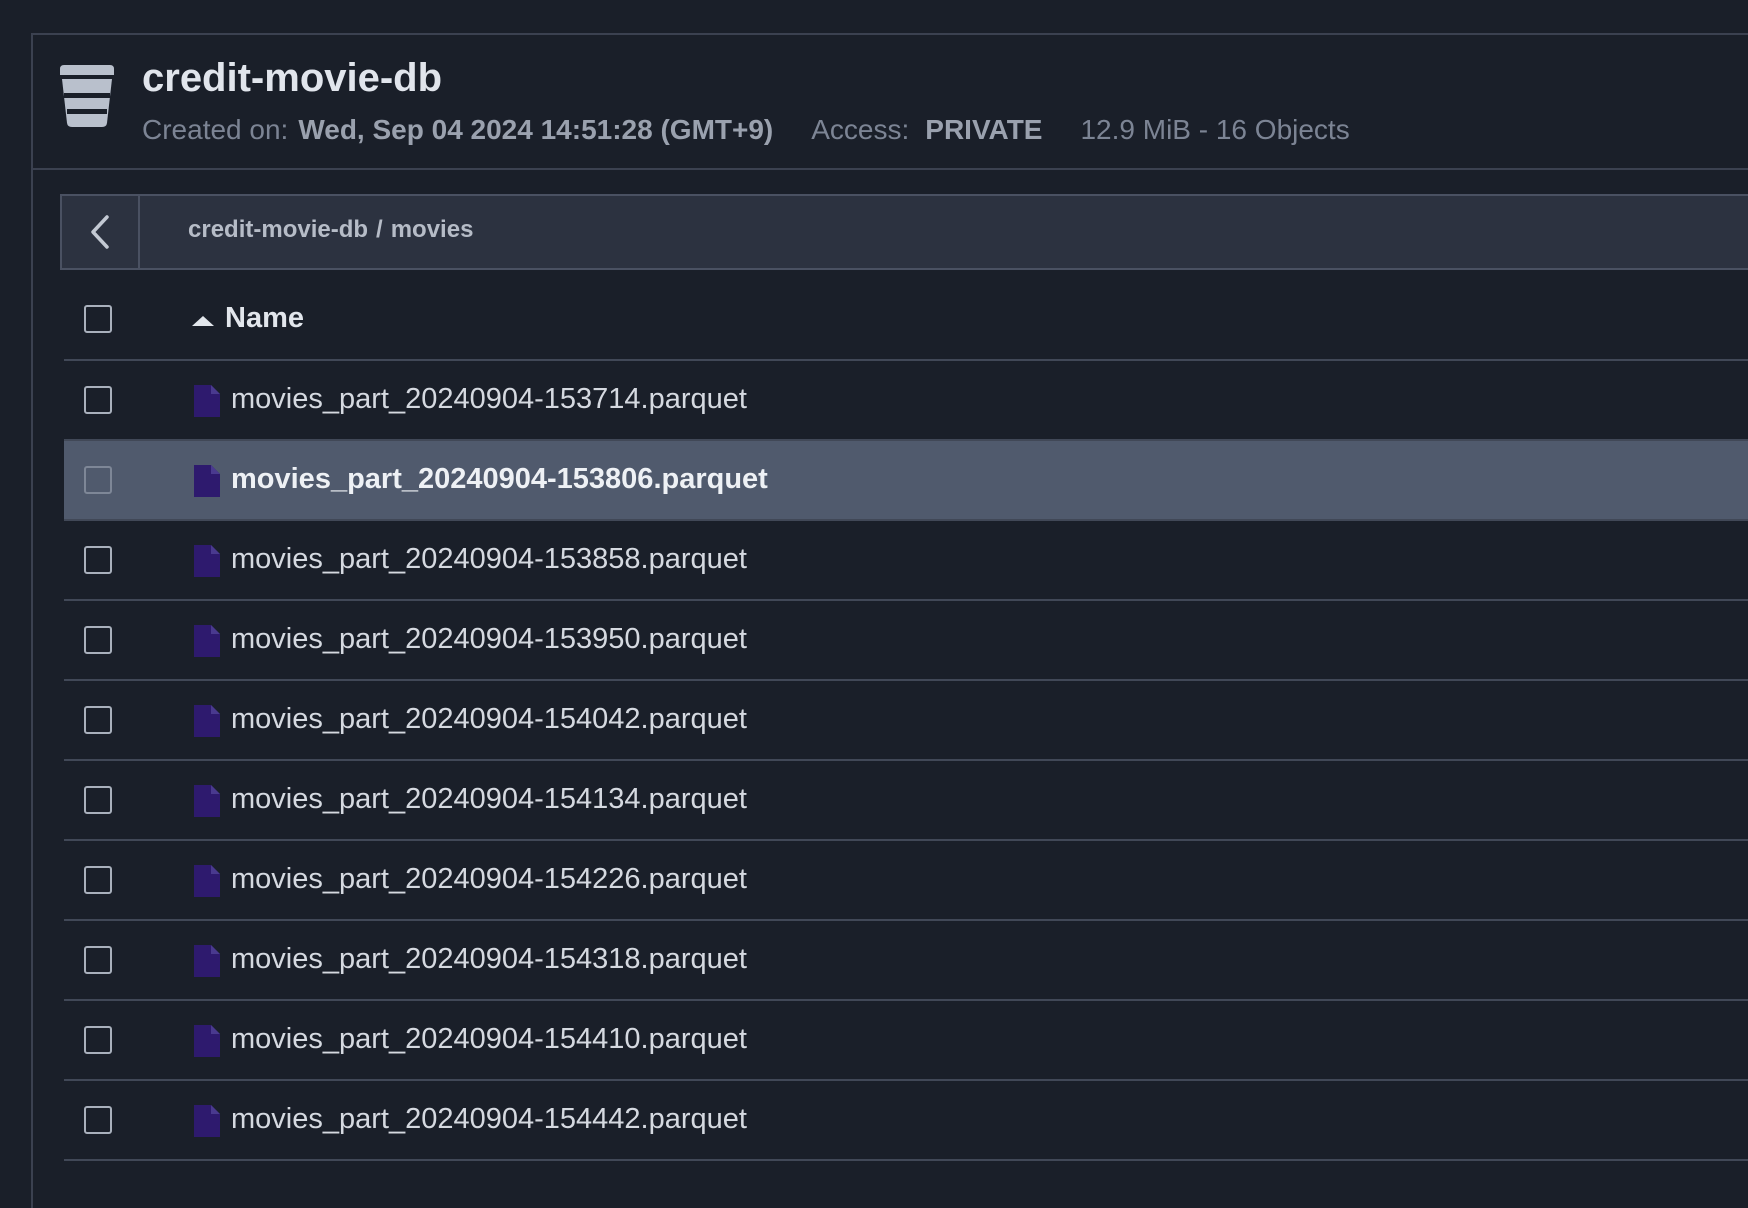 The height and width of the screenshot is (1208, 1748). I want to click on size-summary: 12.9 MiB - 16 Objects, so click(1215, 129).